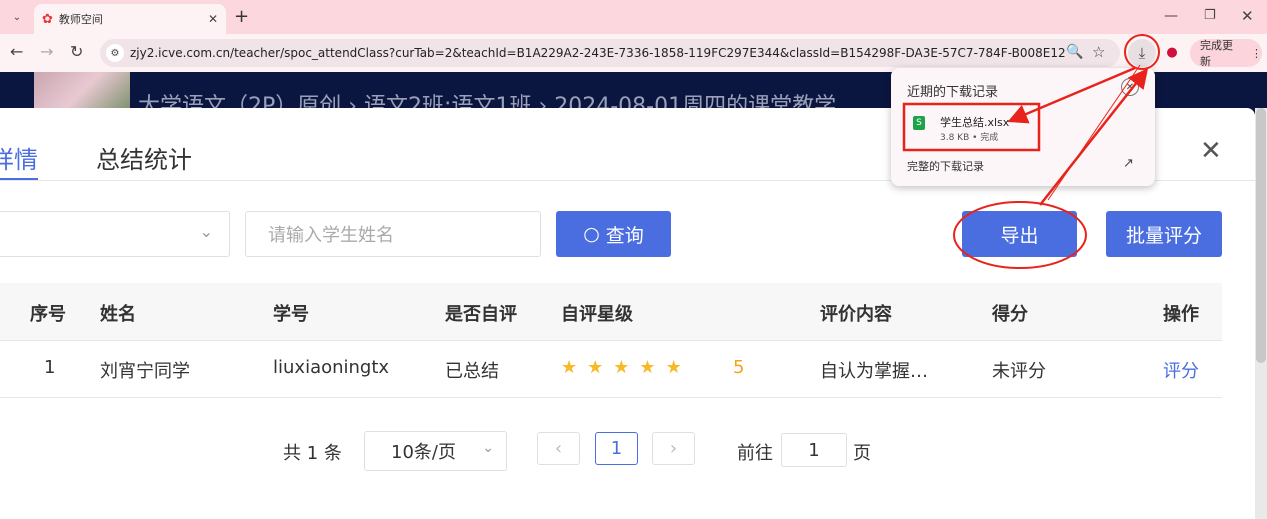 The width and height of the screenshot is (1267, 519). I want to click on annotation-box-file, so click(971, 127).